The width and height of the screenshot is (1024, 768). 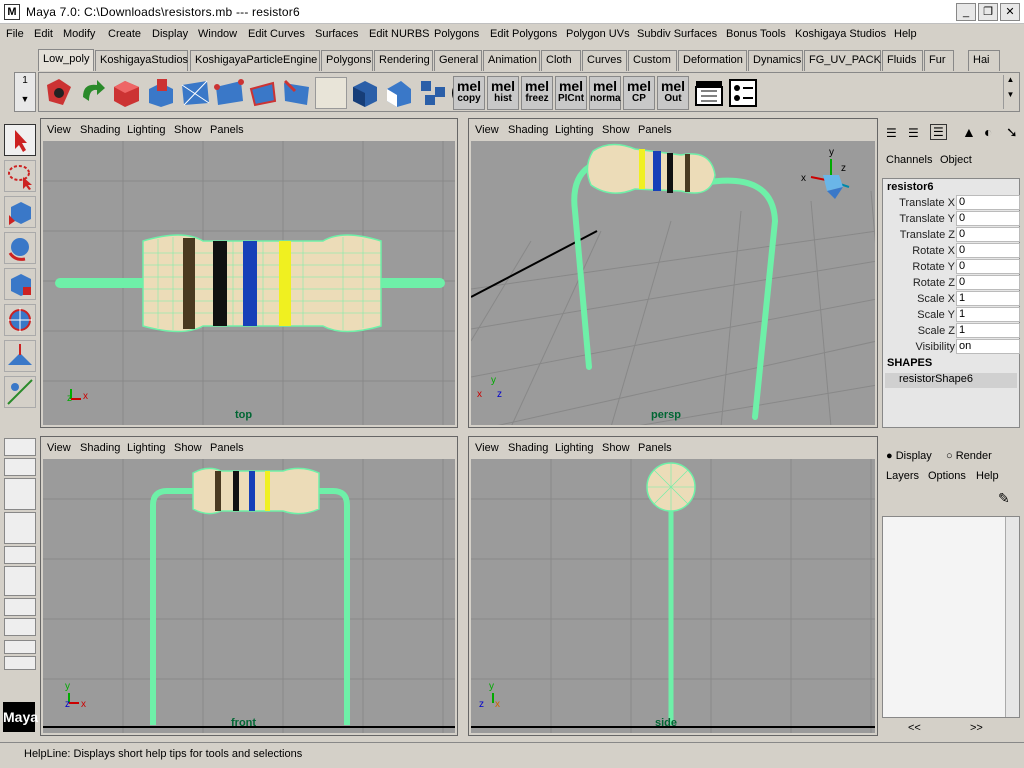 What do you see at coordinates (913, 133) in the screenshot?
I see `channel-box-attribute-icon: ☰` at bounding box center [913, 133].